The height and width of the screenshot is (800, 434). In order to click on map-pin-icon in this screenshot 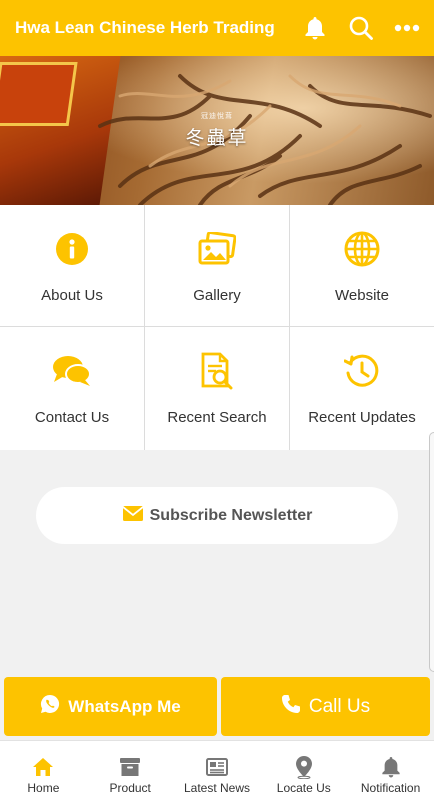, I will do `click(304, 767)`.